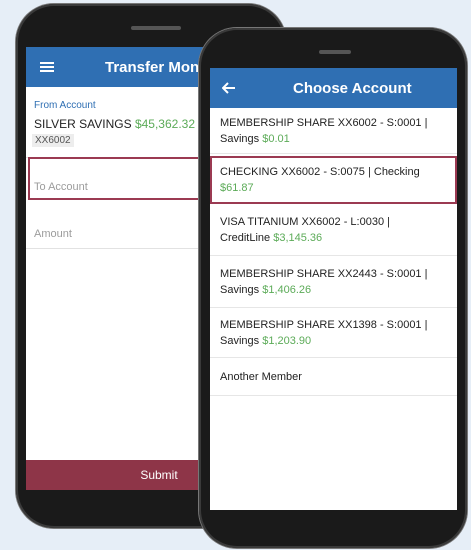 Image resolution: width=471 pixels, height=550 pixels. What do you see at coordinates (228, 88) in the screenshot?
I see `back-arrow-icon` at bounding box center [228, 88].